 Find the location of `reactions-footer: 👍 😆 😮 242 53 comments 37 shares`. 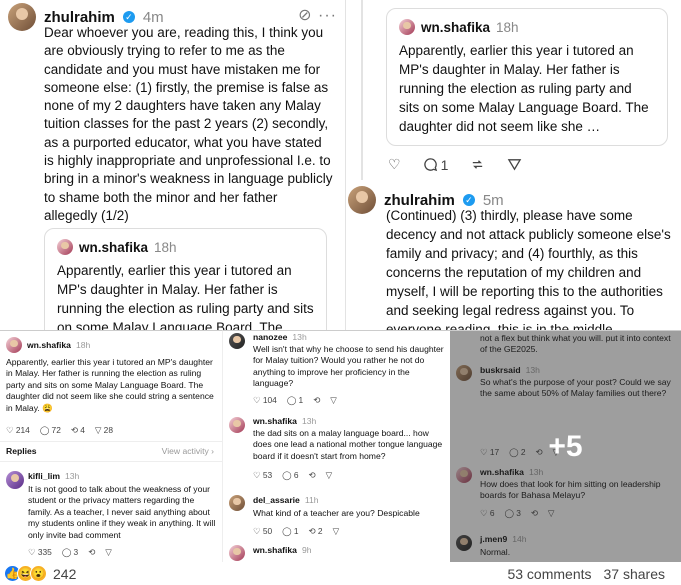

reactions-footer: 👍 😆 😮 242 53 comments 37 shares is located at coordinates (340, 573).